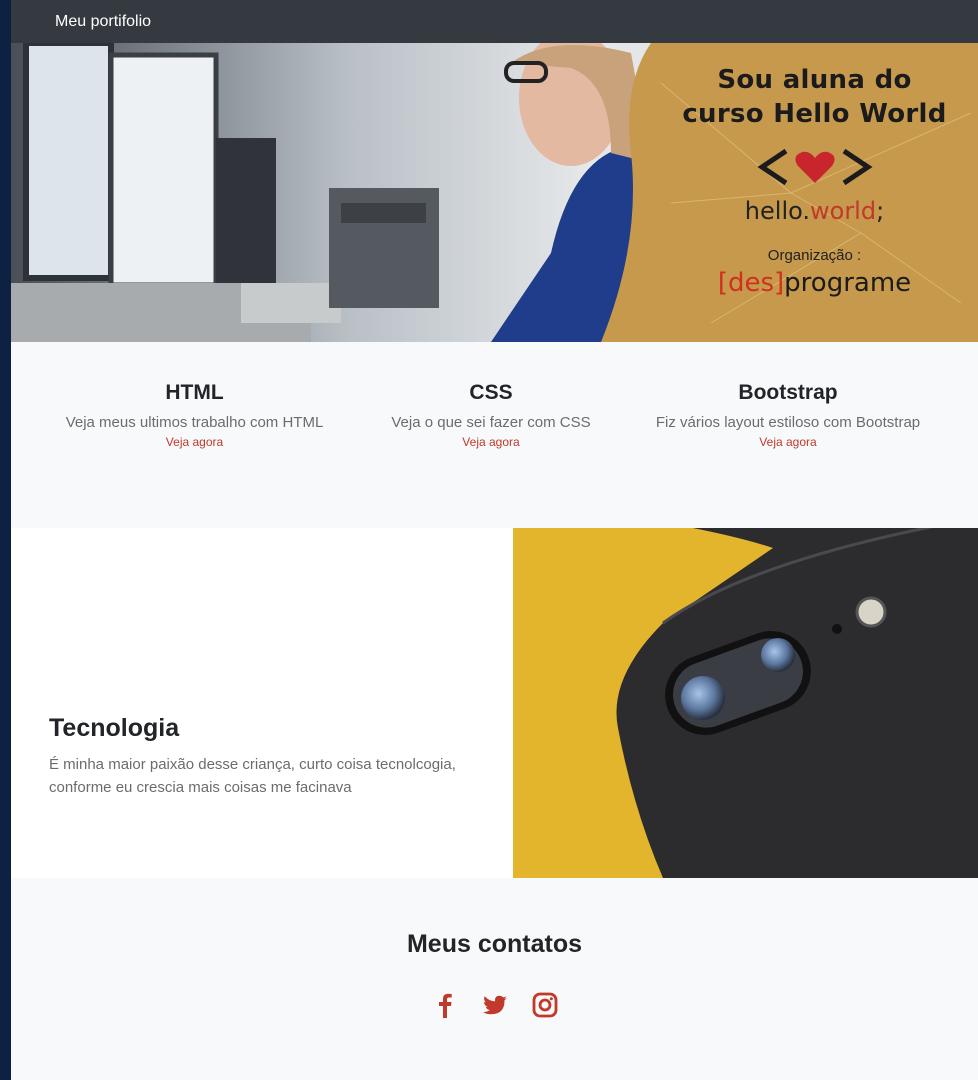  What do you see at coordinates (194, 422) in the screenshot?
I see `feature-text: Veja meus ultimos trabalho com HTML` at bounding box center [194, 422].